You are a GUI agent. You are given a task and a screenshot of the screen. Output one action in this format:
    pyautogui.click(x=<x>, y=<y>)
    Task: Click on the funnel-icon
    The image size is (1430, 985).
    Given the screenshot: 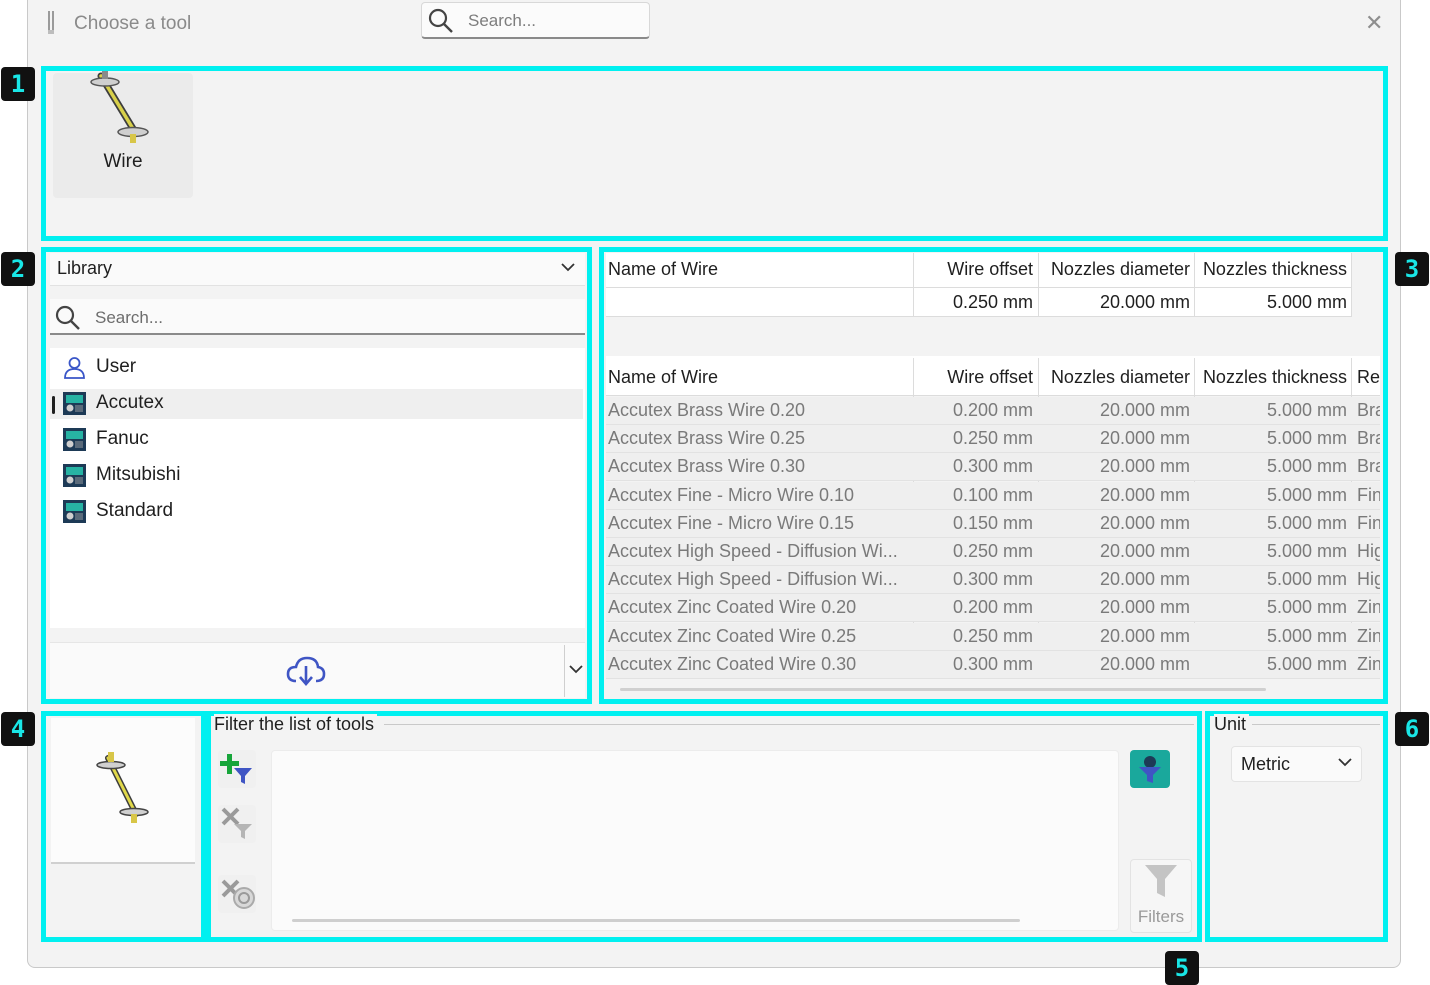 What is the action you would take?
    pyautogui.click(x=1161, y=881)
    